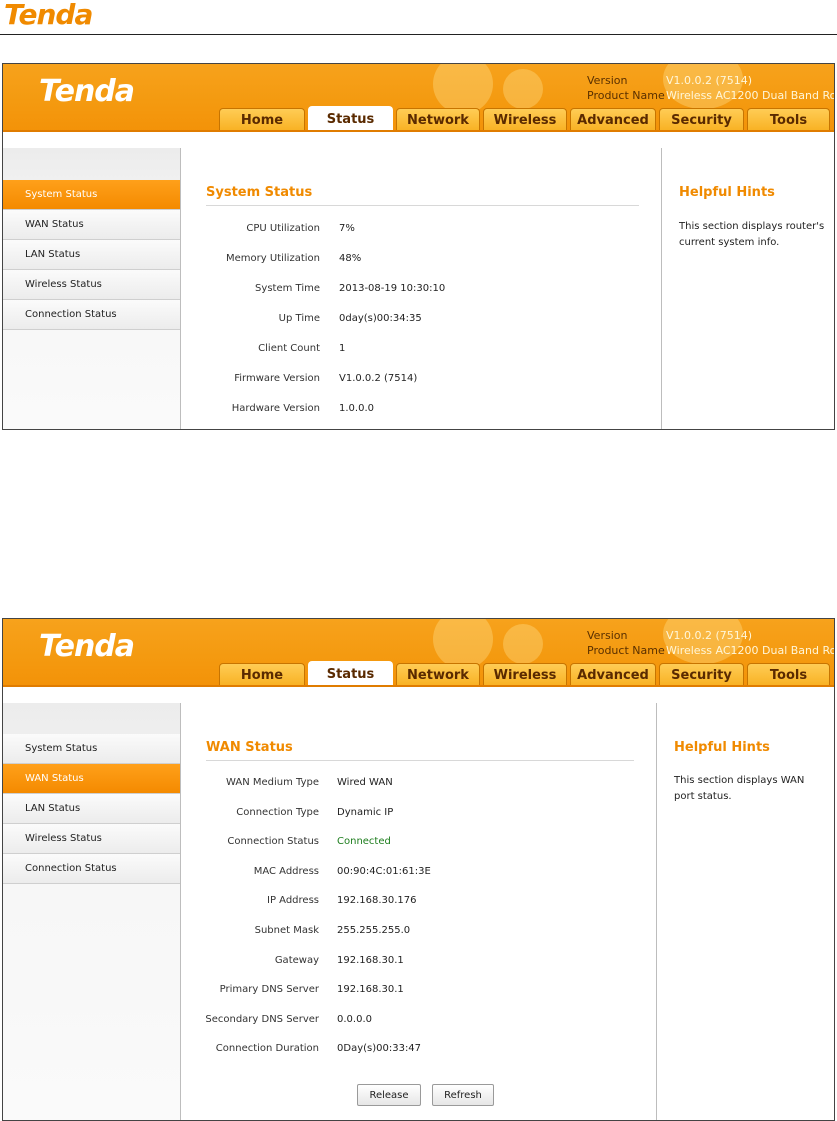 The height and width of the screenshot is (1121, 837). Describe the element at coordinates (273, 842) in the screenshot. I see `field-label: Connection Status` at that location.